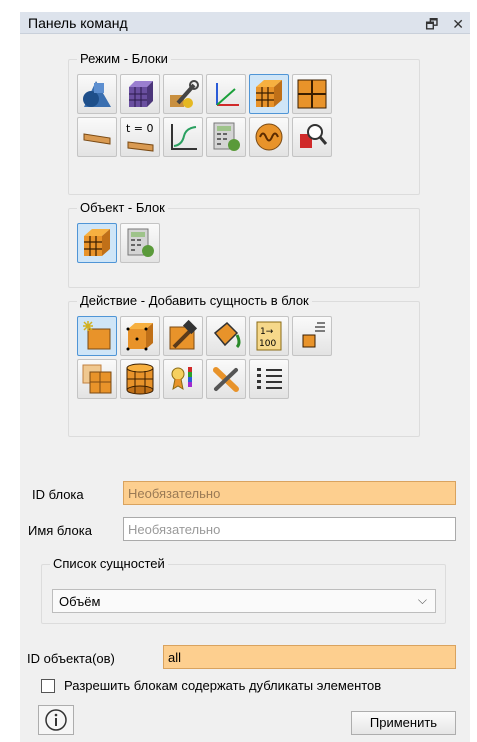 The width and height of the screenshot is (477, 742). Describe the element at coordinates (245, 23) in the screenshot. I see `command-panel-titlebar: Панель команд 🗗 ✕` at that location.